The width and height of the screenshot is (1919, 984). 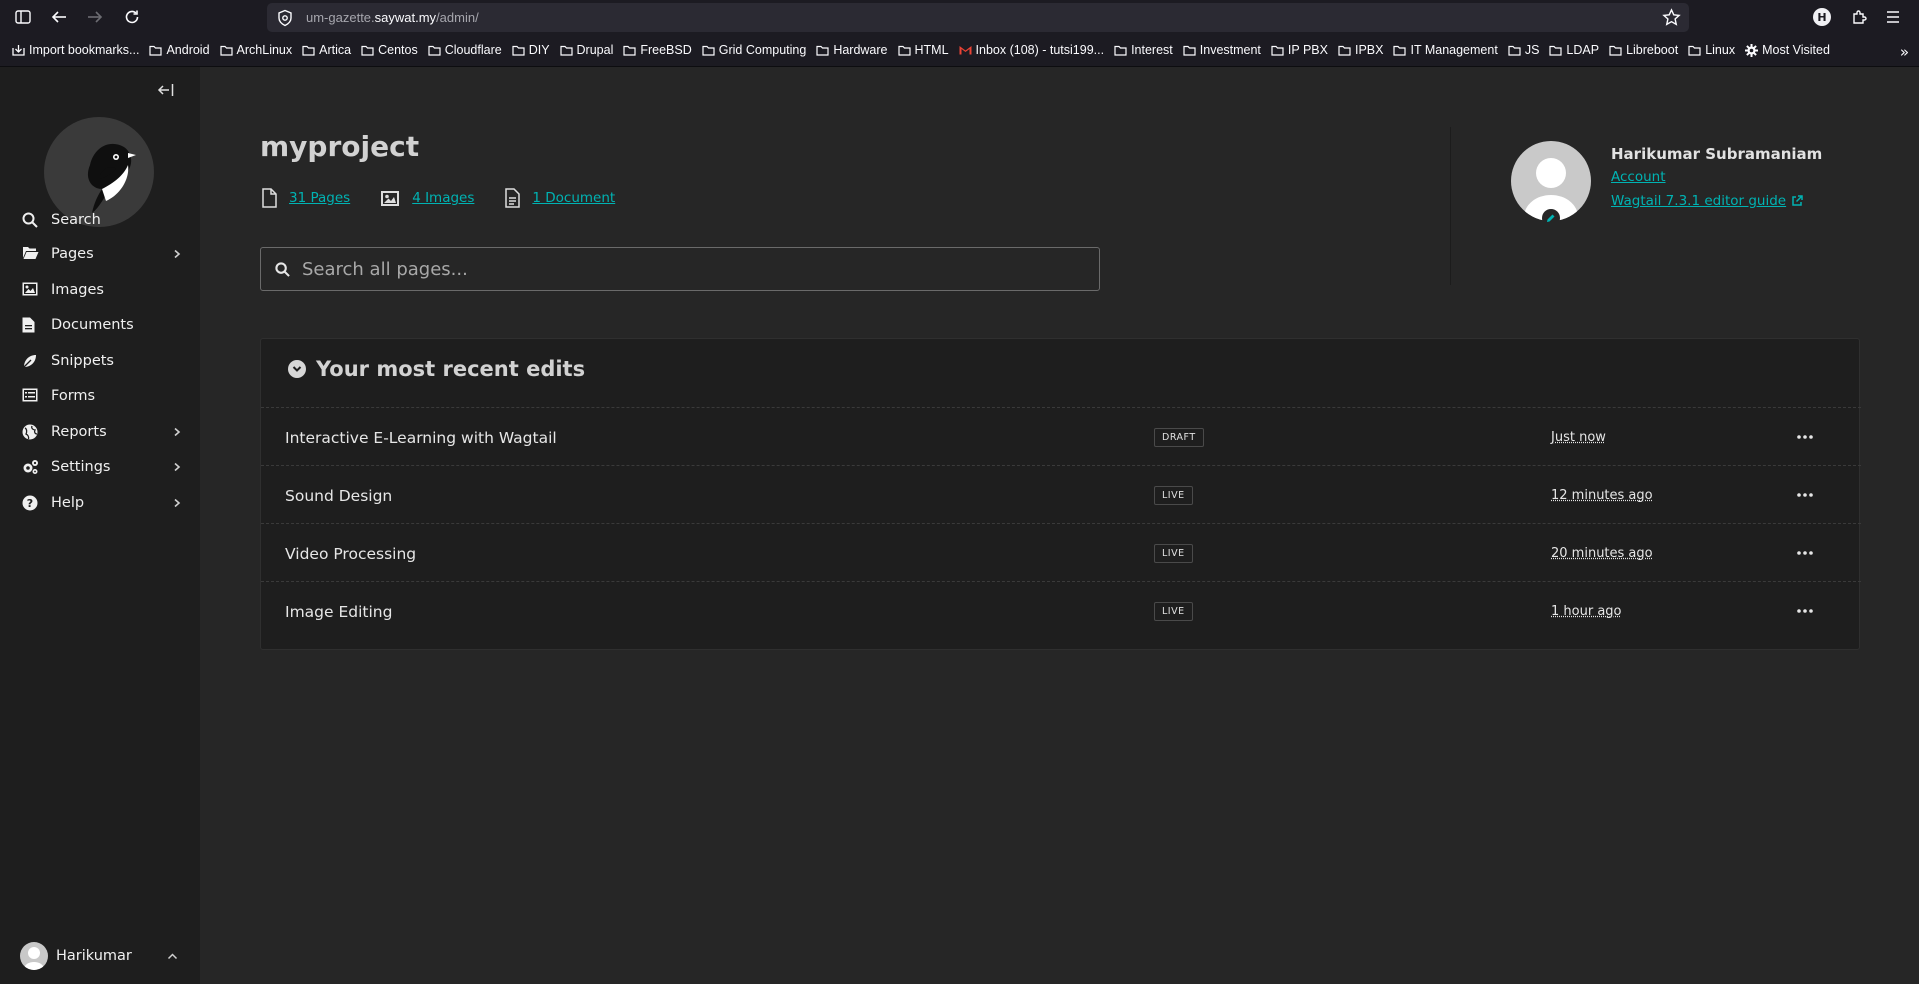 I want to click on account-menu: Harikumar, so click(x=100, y=956).